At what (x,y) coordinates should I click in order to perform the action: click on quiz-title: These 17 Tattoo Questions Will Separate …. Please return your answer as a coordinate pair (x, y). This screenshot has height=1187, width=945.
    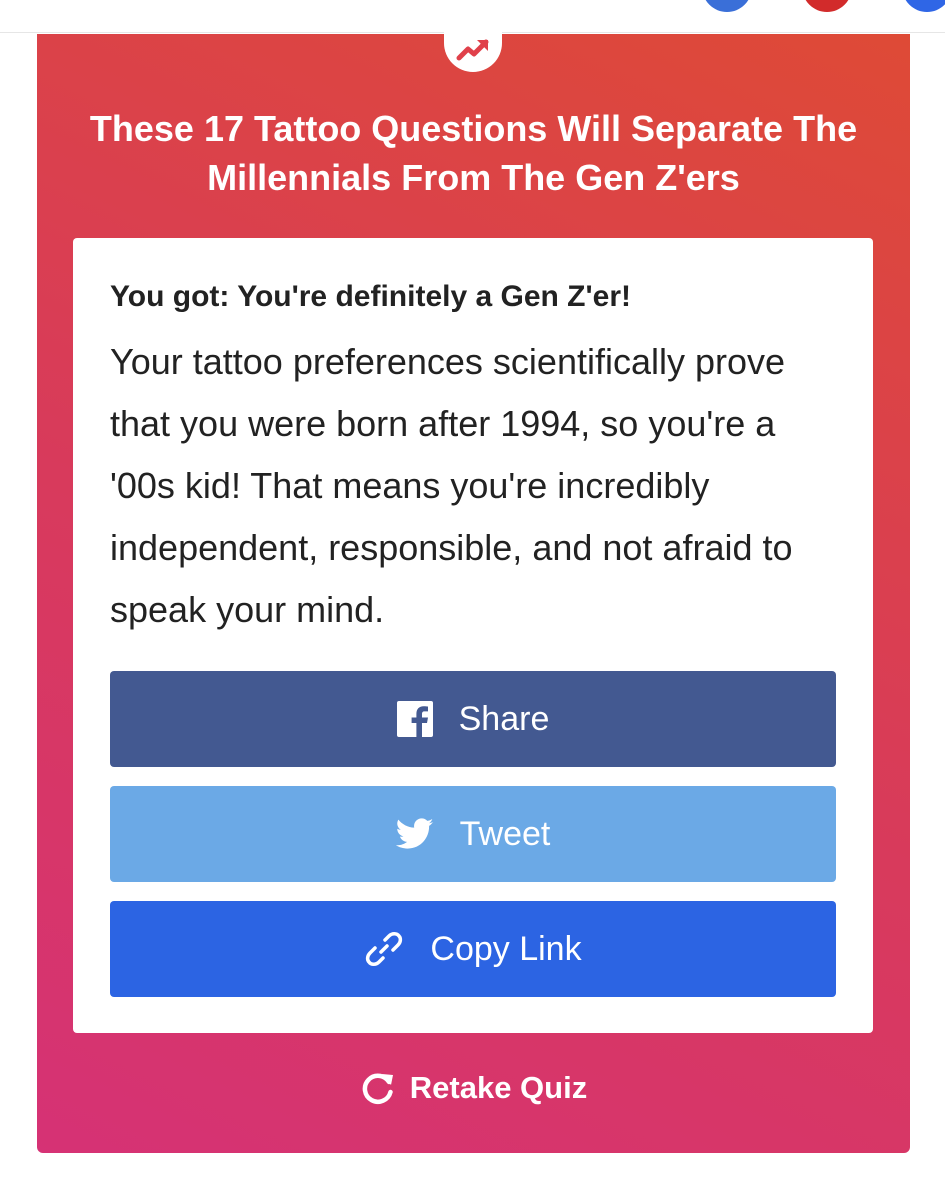
    Looking at the image, I should click on (473, 153).